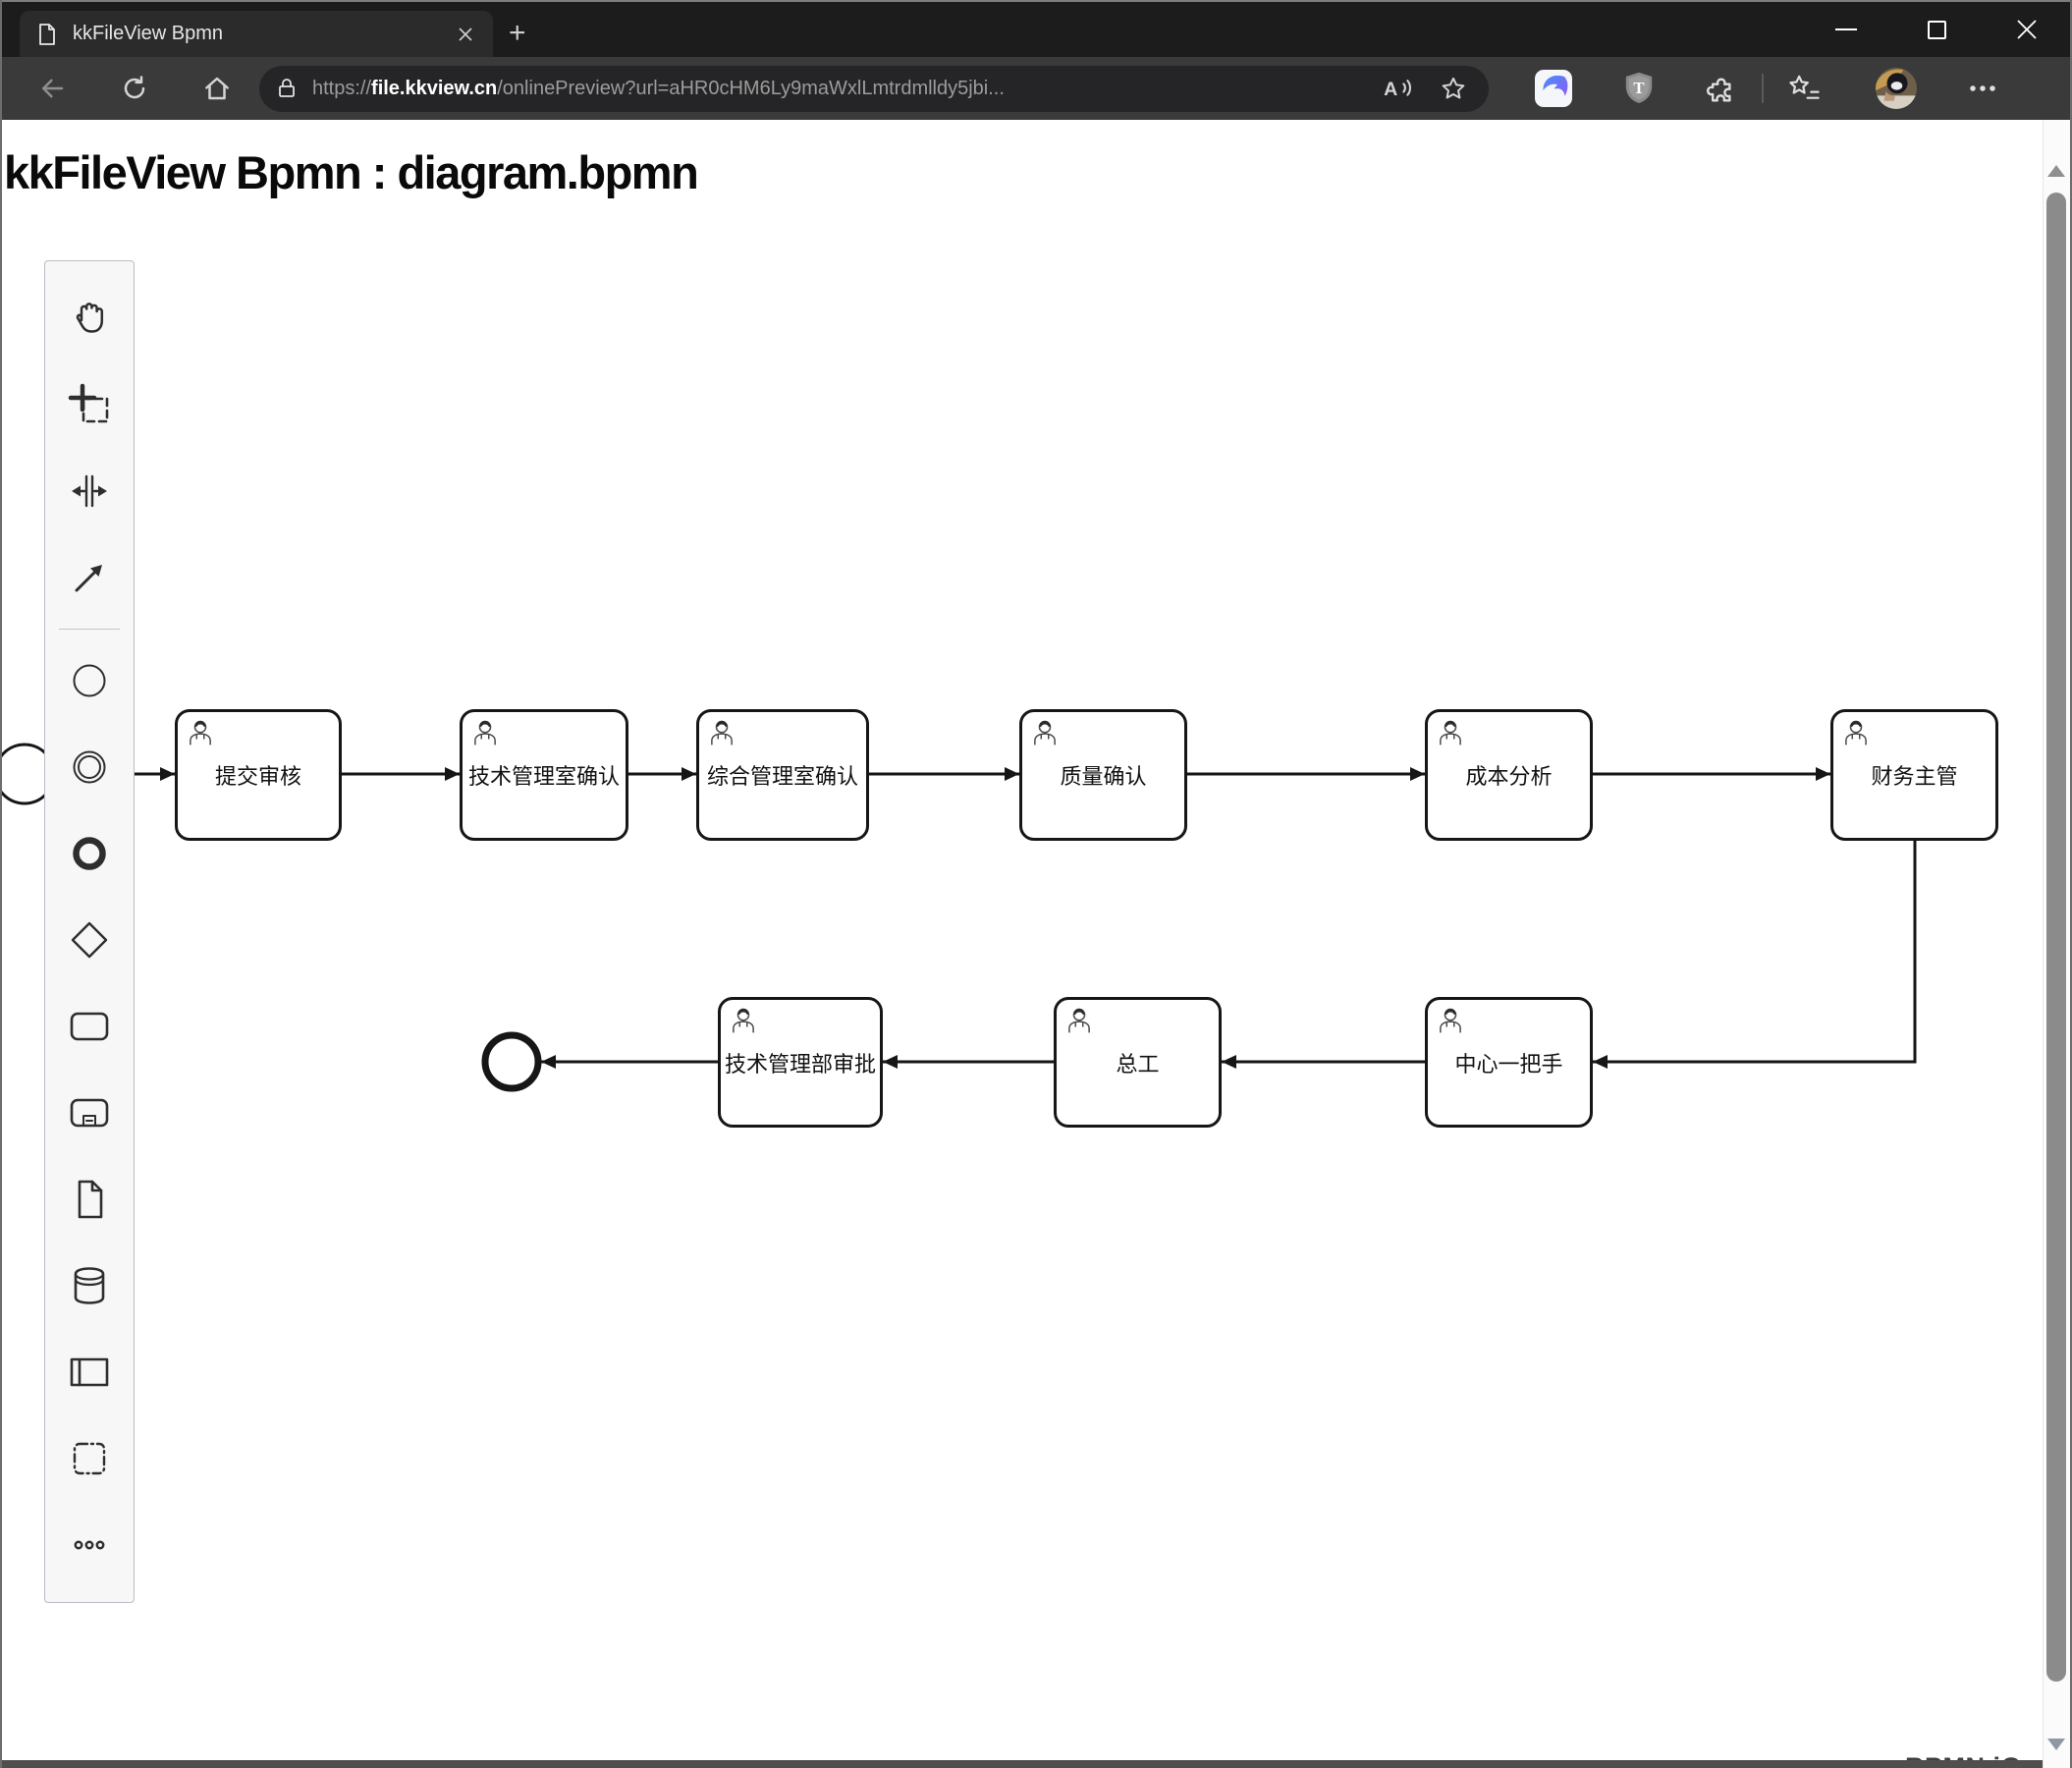 This screenshot has height=1768, width=2072. What do you see at coordinates (1453, 88) in the screenshot?
I see `favorite-star-icon` at bounding box center [1453, 88].